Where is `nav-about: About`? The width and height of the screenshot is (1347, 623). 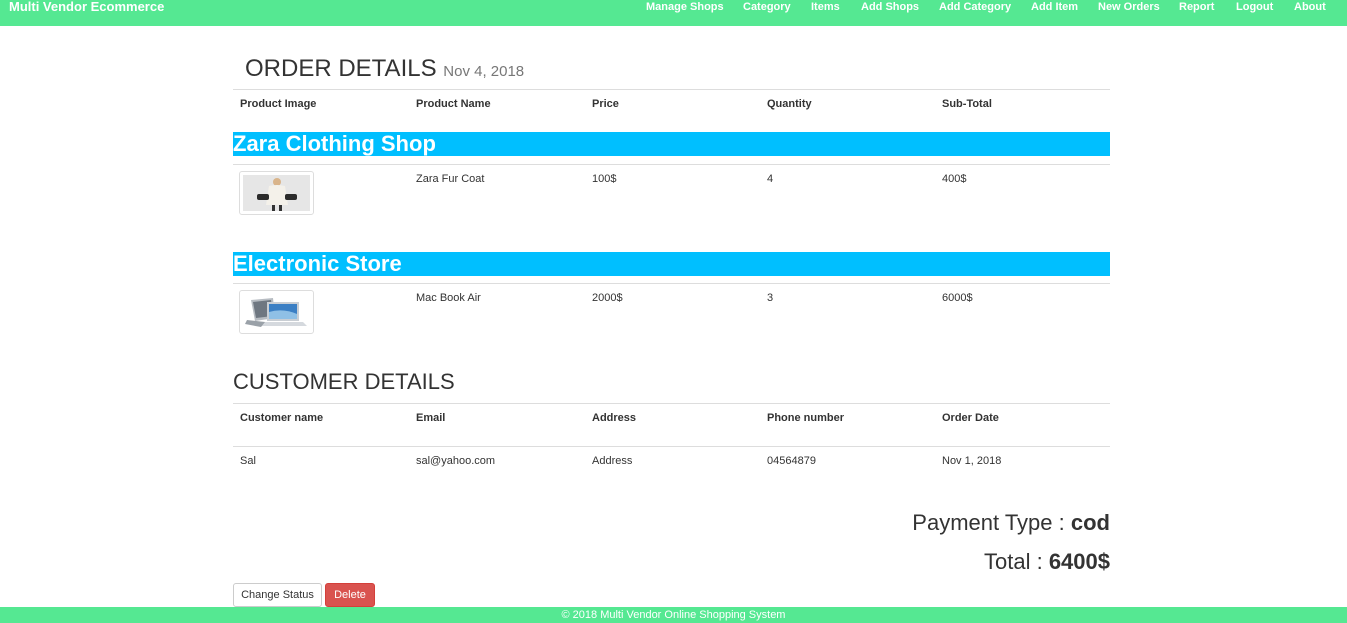
nav-about: About is located at coordinates (1310, 7).